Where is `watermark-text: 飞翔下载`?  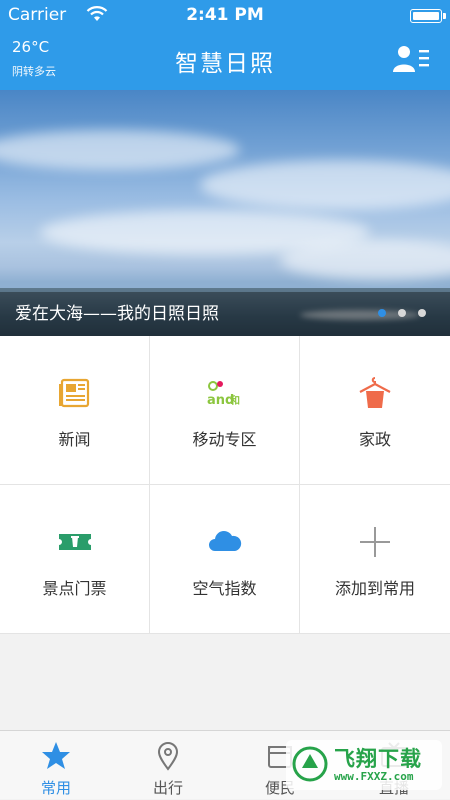
watermark-text: 飞翔下载 is located at coordinates (378, 759).